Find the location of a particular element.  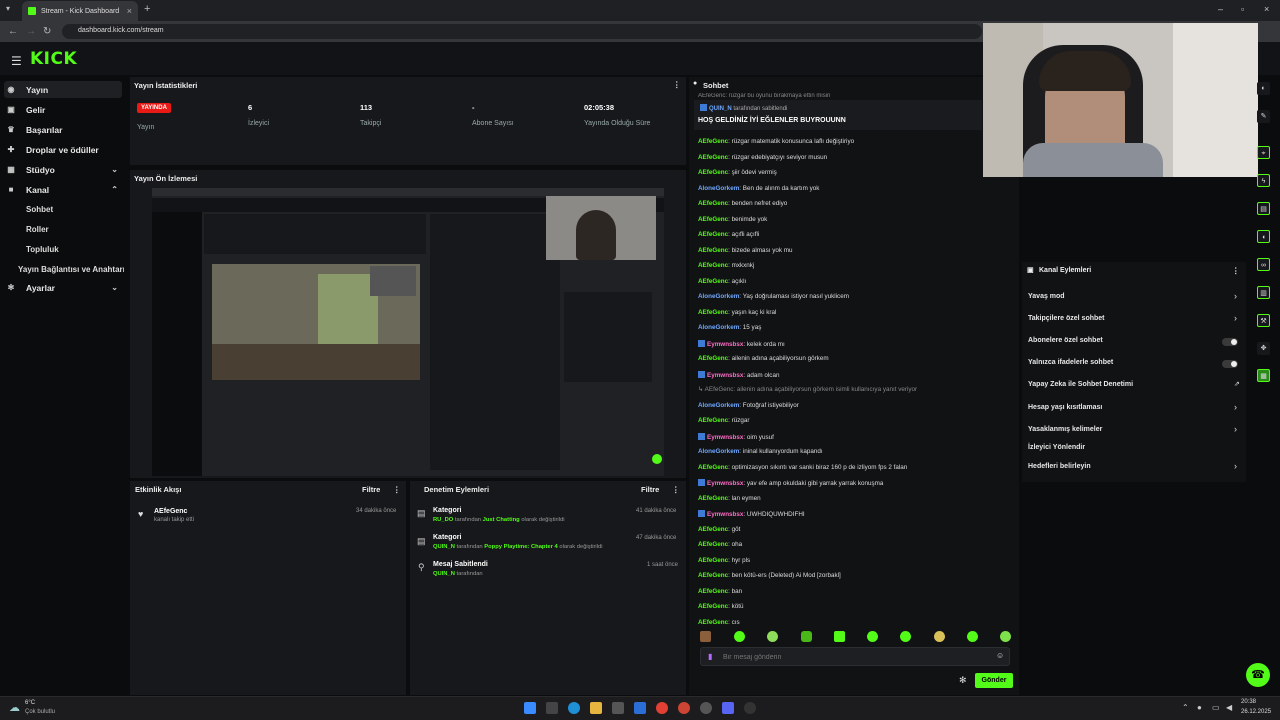

close-tab-icon: × is located at coordinates (129, 11).